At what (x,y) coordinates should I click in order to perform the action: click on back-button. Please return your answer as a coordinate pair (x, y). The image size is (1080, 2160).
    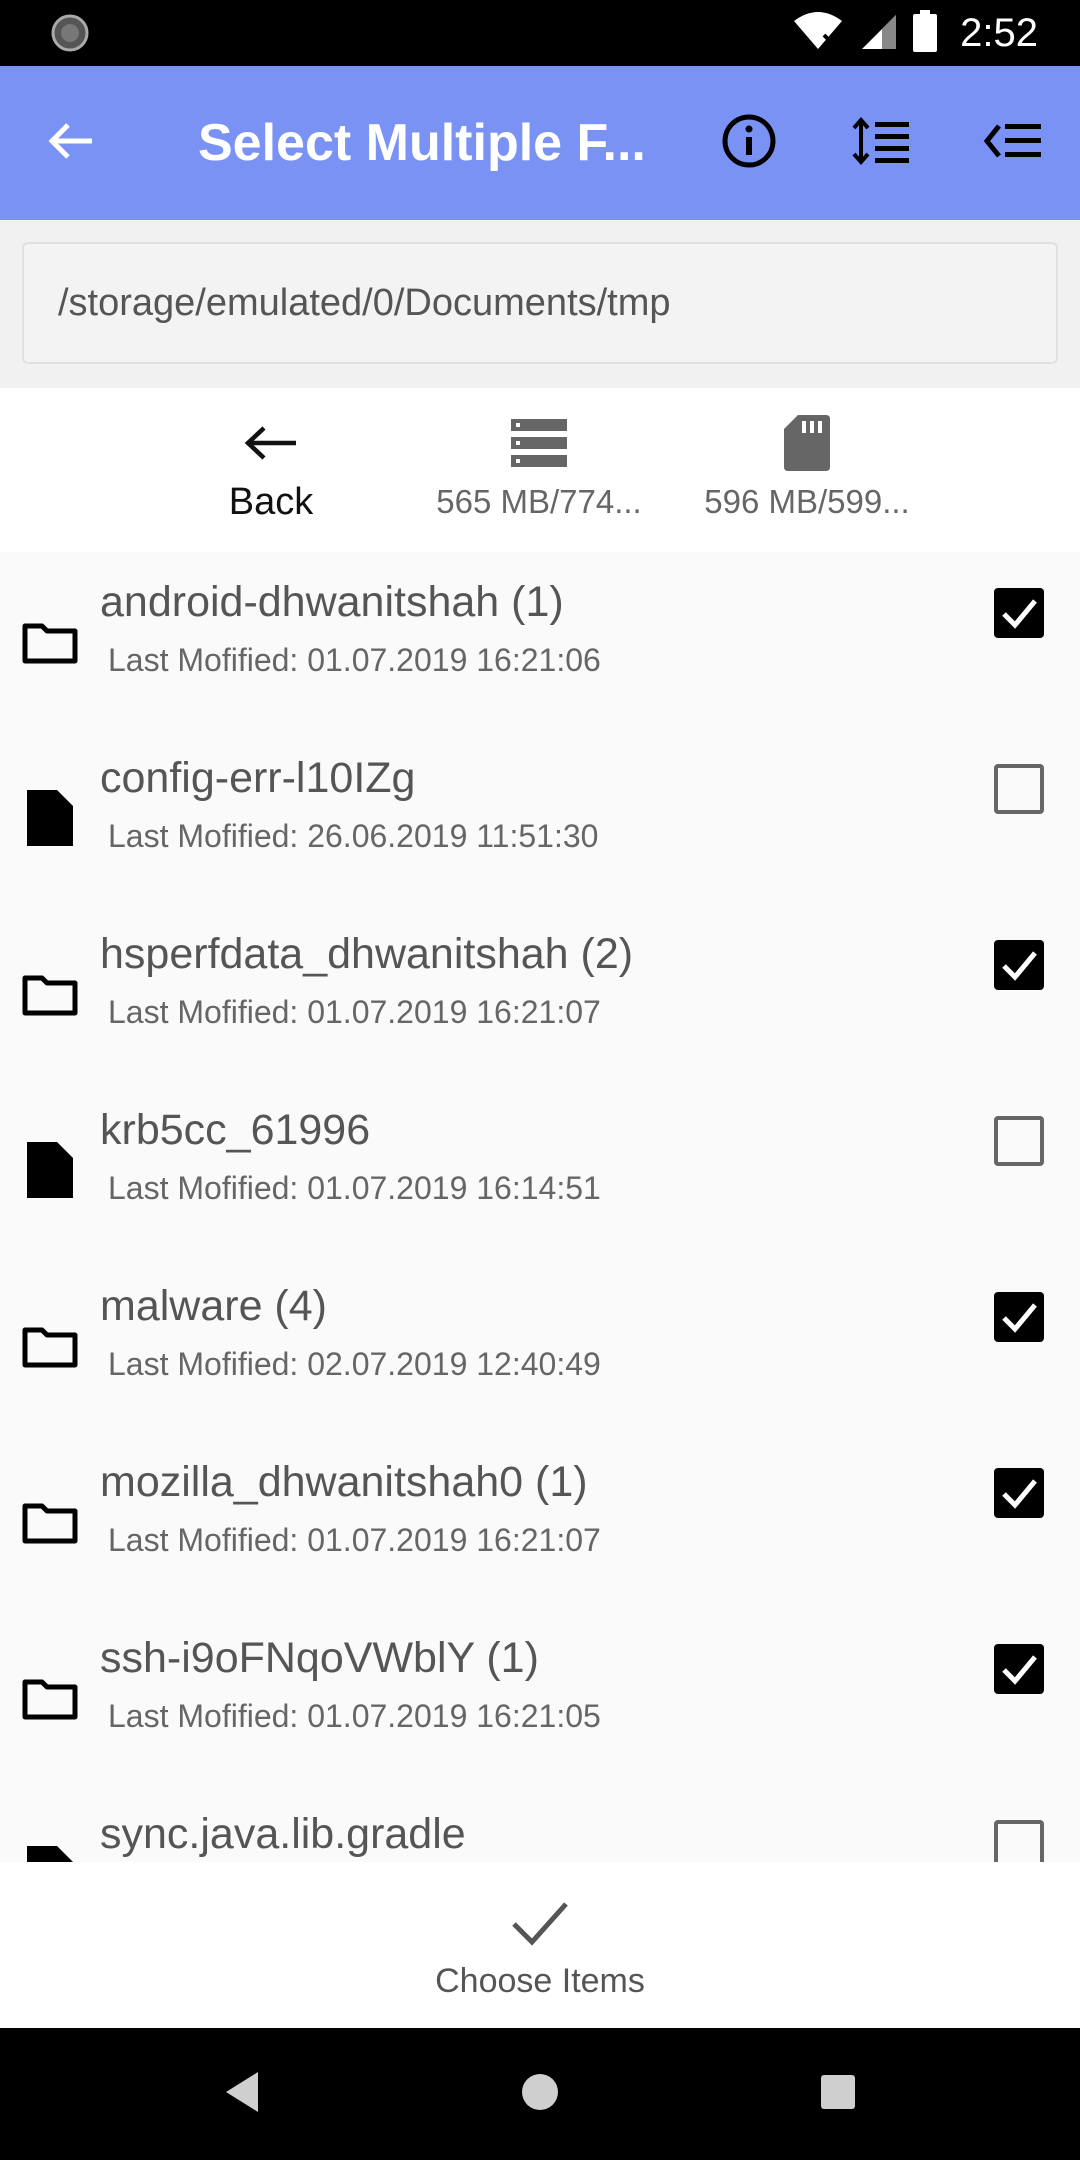
    Looking at the image, I should click on (71, 143).